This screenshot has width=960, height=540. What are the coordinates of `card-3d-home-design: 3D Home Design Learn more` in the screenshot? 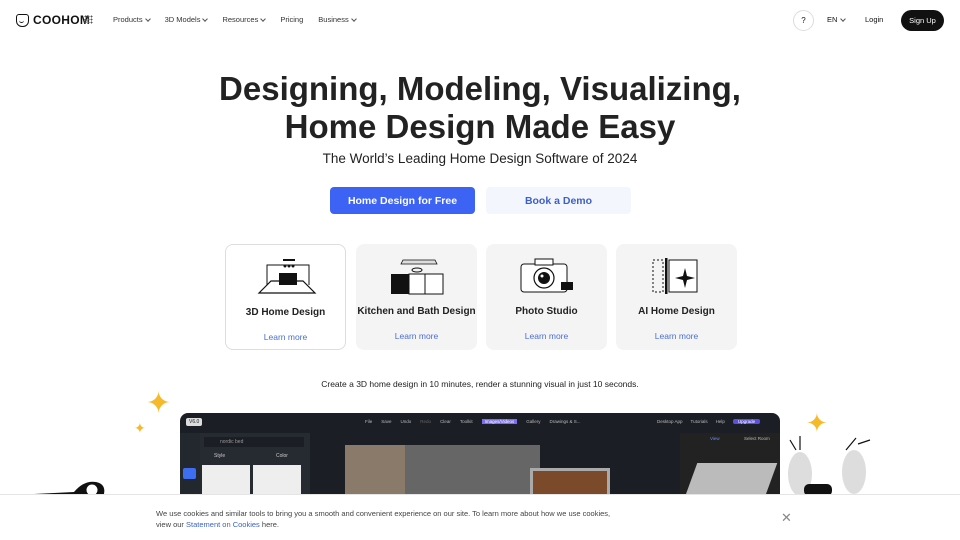 It's located at (285, 297).